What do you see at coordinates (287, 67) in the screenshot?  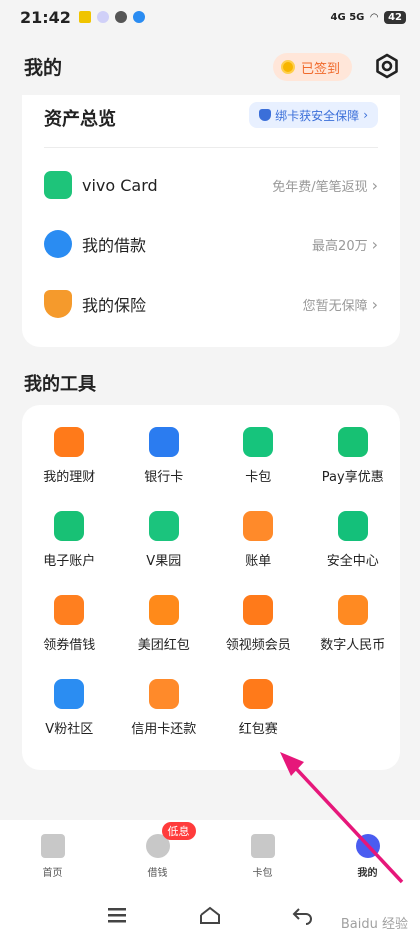 I see `coin-icon` at bounding box center [287, 67].